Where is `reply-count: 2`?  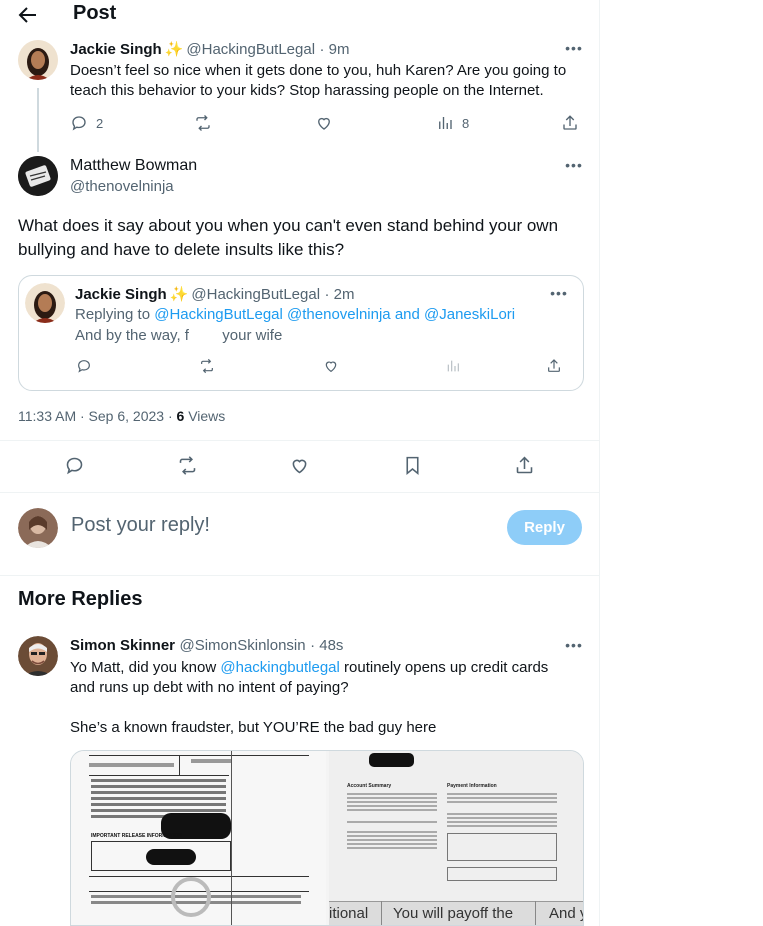
reply-count: 2 is located at coordinates (100, 123).